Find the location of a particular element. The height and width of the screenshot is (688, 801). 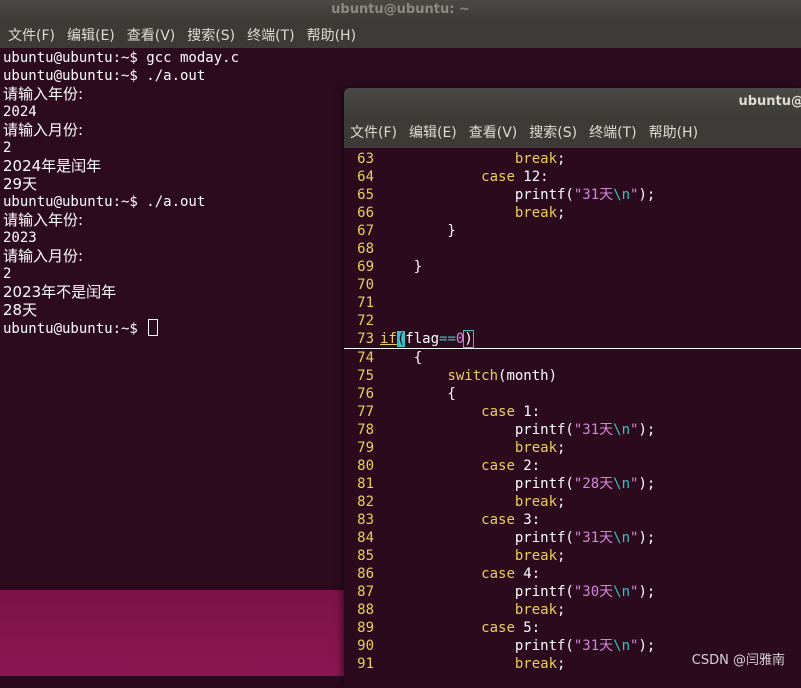

back-window-titlebar: ubuntu@ubuntu: ~ is located at coordinates (400, 11).